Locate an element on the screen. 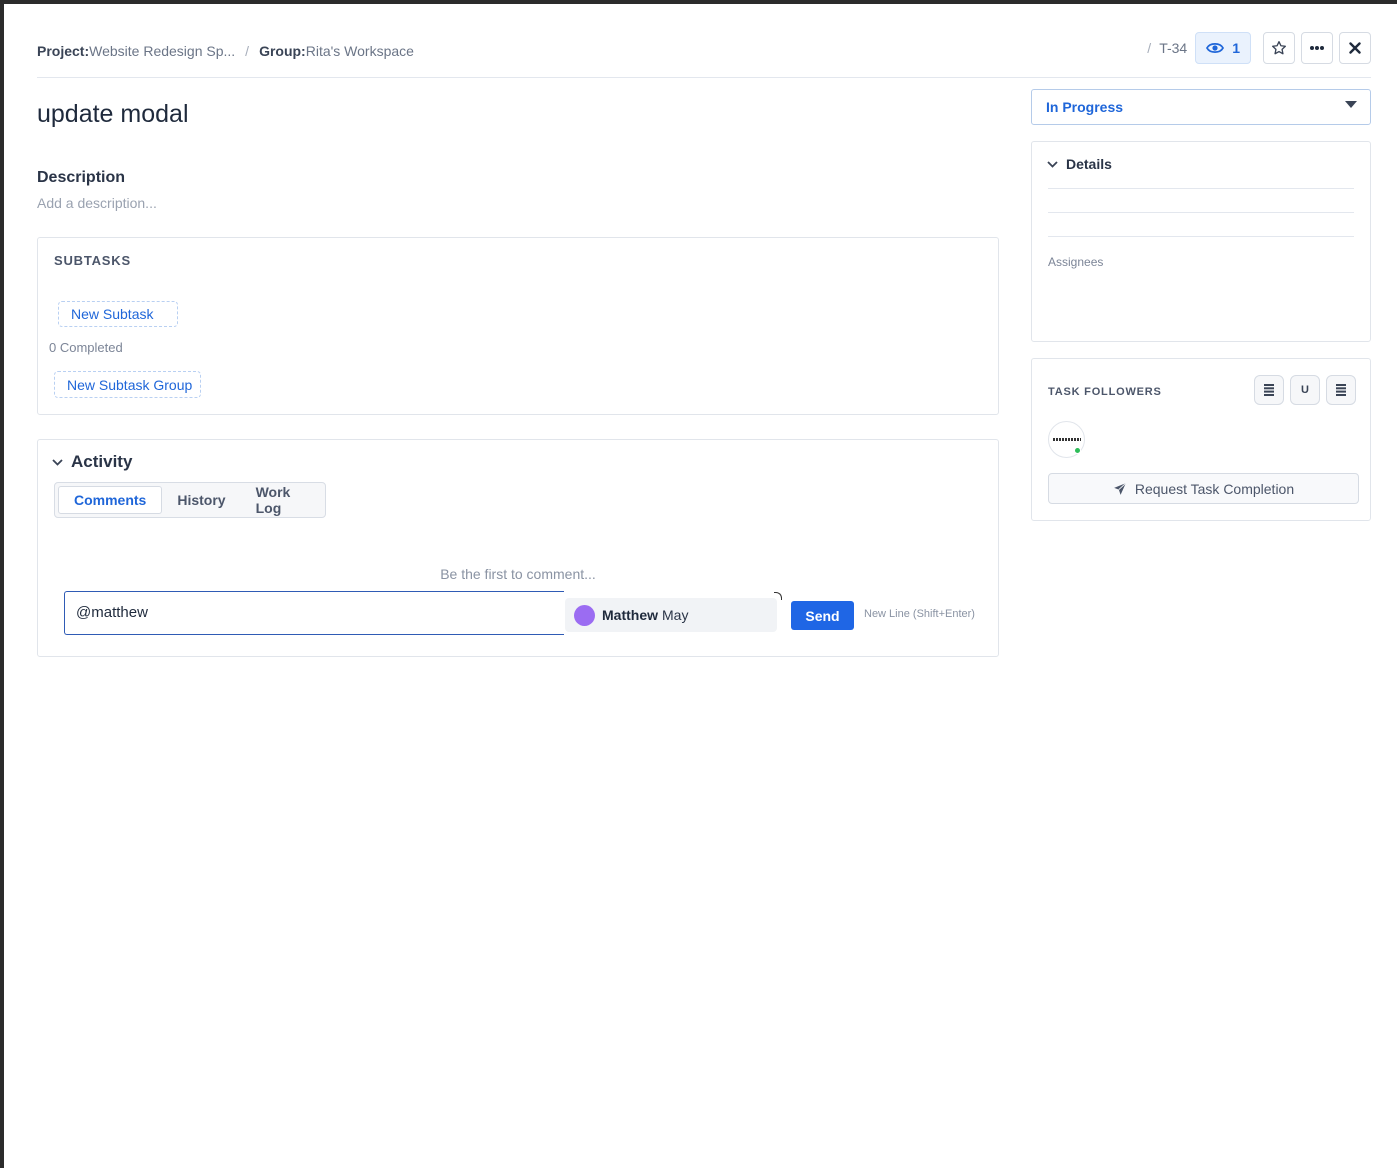 Image resolution: width=1397 pixels, height=1168 pixels. comment-input: @matthew is located at coordinates (314, 613).